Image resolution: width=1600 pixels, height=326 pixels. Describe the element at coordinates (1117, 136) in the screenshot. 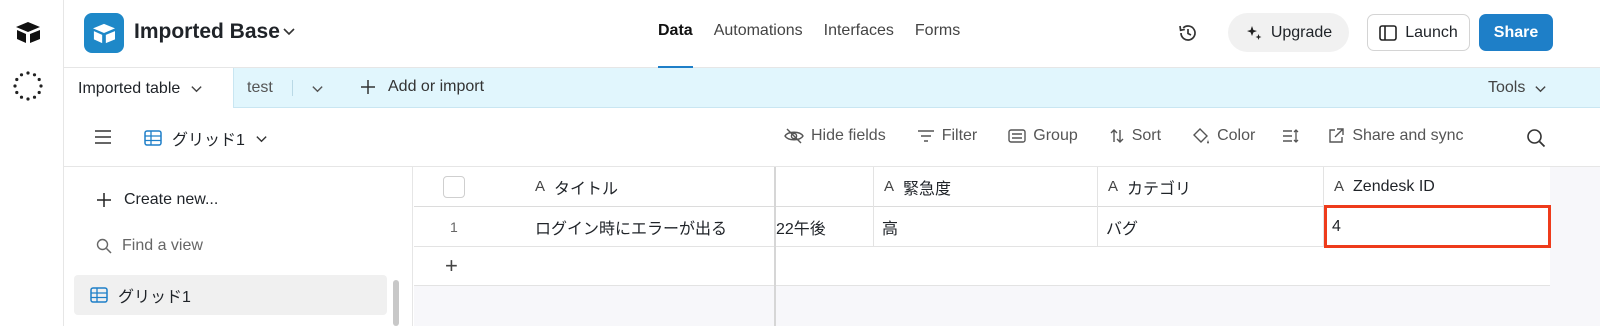

I see `sort-icon` at that location.